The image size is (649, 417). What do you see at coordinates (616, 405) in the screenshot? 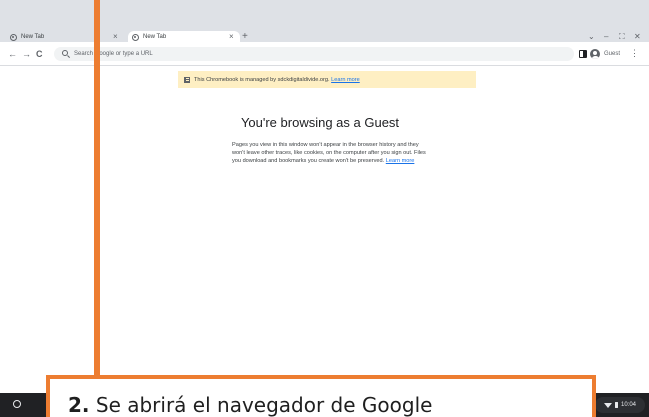
I see `battery-icon` at bounding box center [616, 405].